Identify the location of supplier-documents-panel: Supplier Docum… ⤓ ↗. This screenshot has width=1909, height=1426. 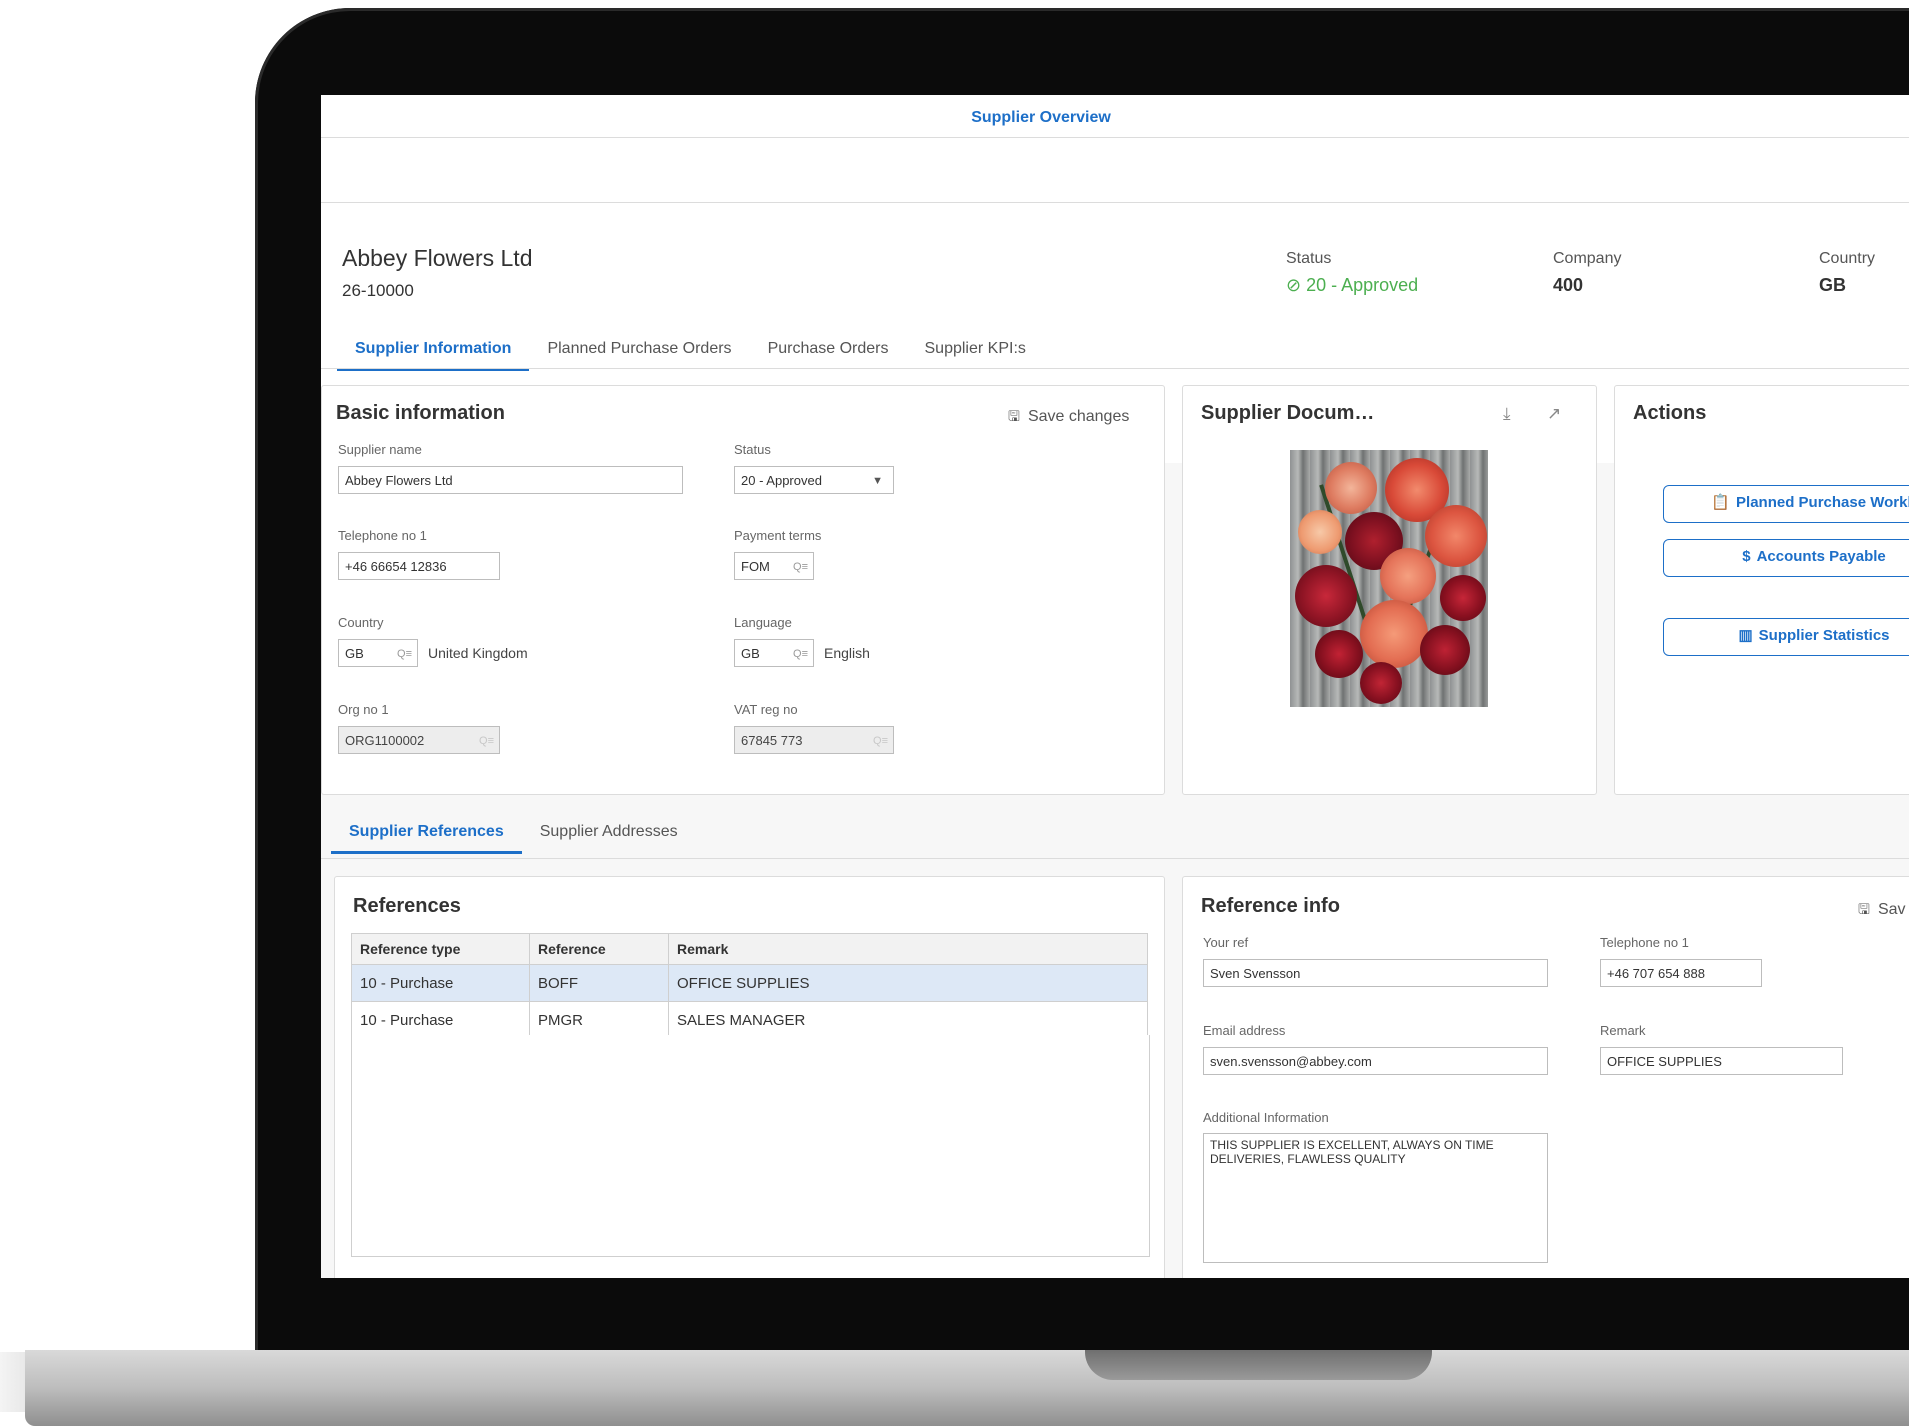
(1389, 590).